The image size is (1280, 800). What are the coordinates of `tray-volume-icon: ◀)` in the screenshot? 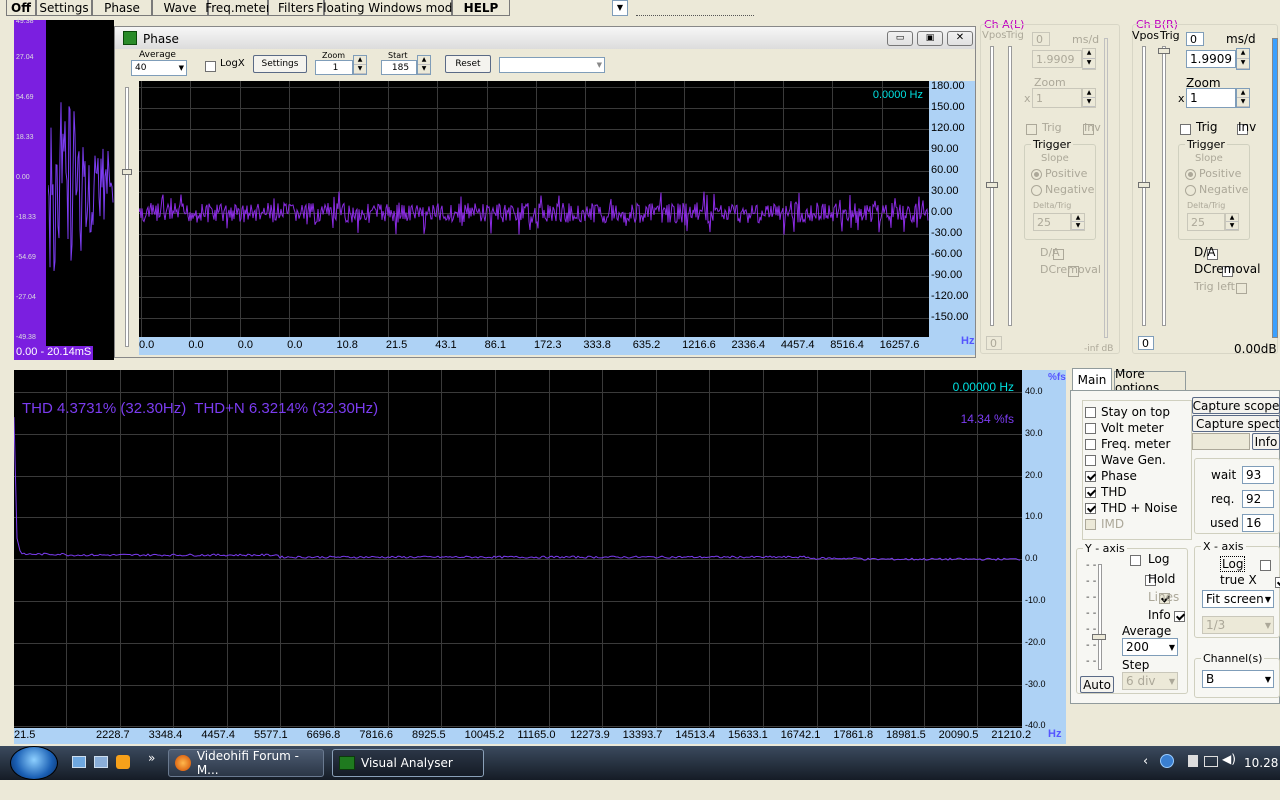 It's located at (1229, 759).